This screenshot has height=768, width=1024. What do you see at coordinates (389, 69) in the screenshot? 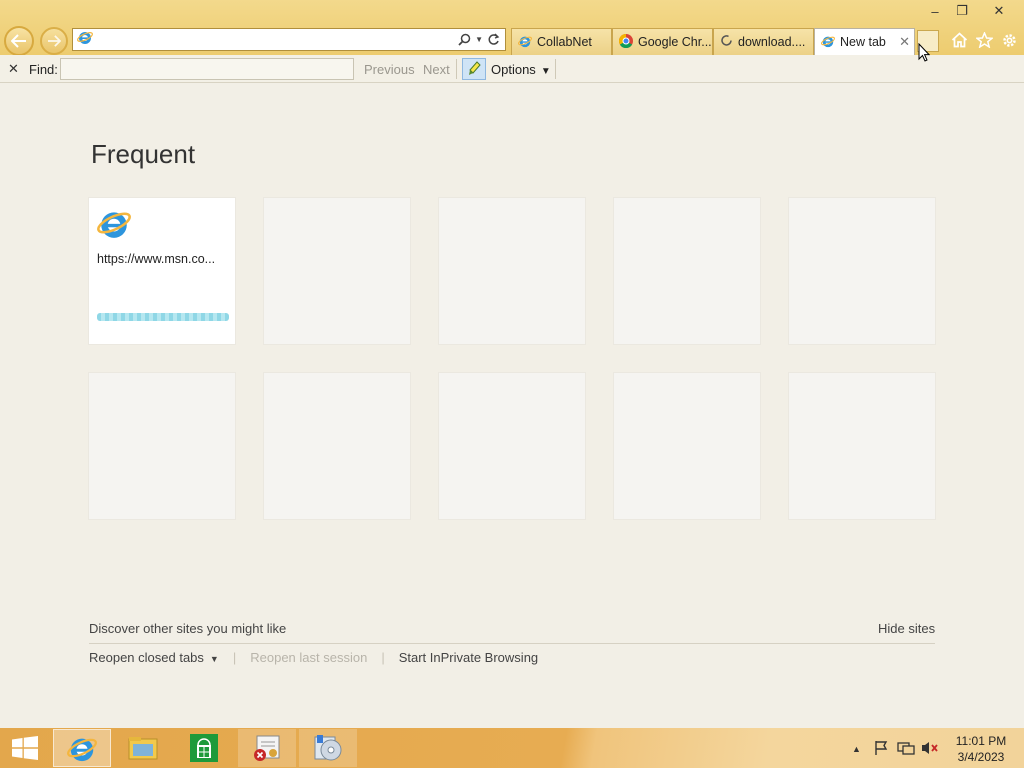
I see `find-previous-button: Previous` at bounding box center [389, 69].